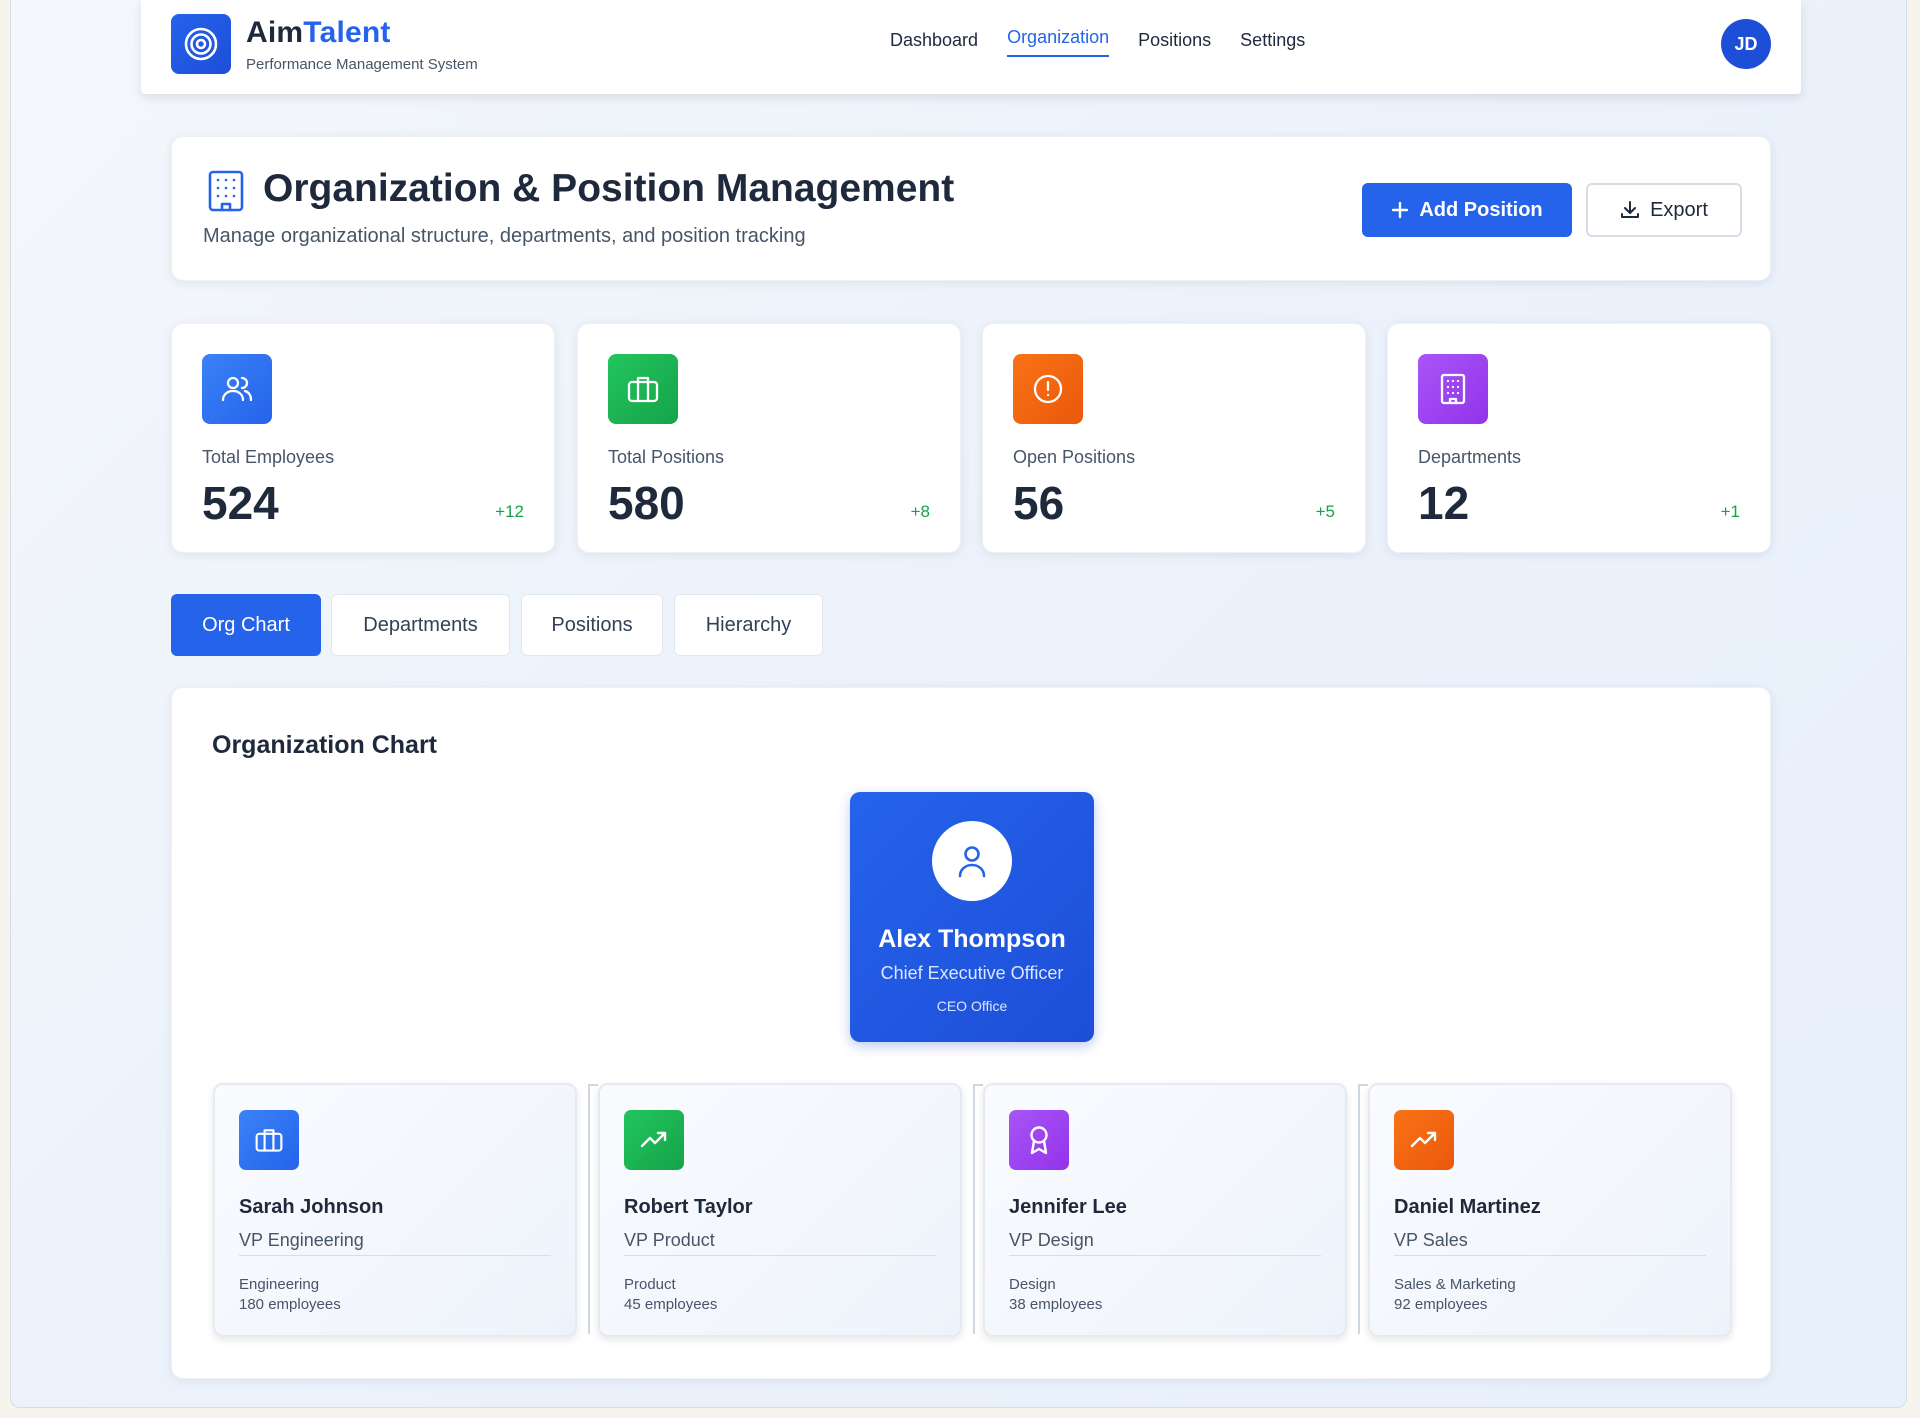  Describe the element at coordinates (748, 625) in the screenshot. I see `tab-hierarchy: Hierarchy` at that location.